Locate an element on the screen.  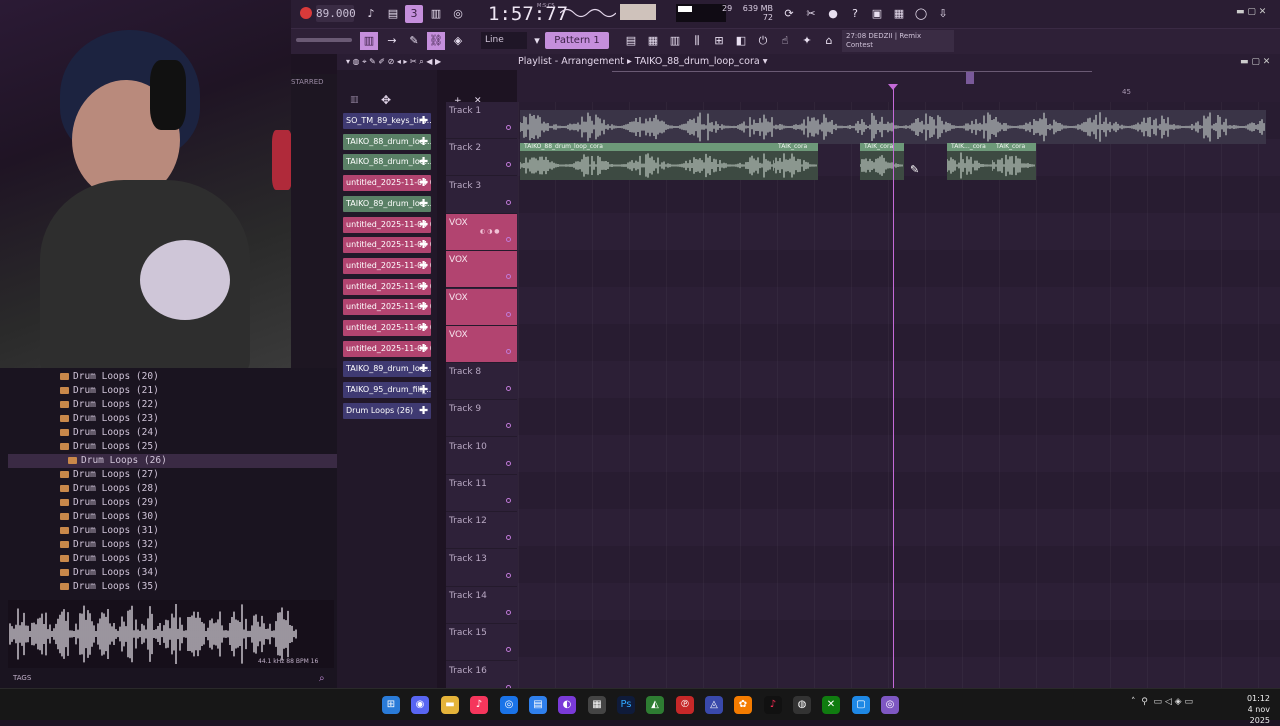
playlist-icon: ▤ is located at coordinates (631, 41).